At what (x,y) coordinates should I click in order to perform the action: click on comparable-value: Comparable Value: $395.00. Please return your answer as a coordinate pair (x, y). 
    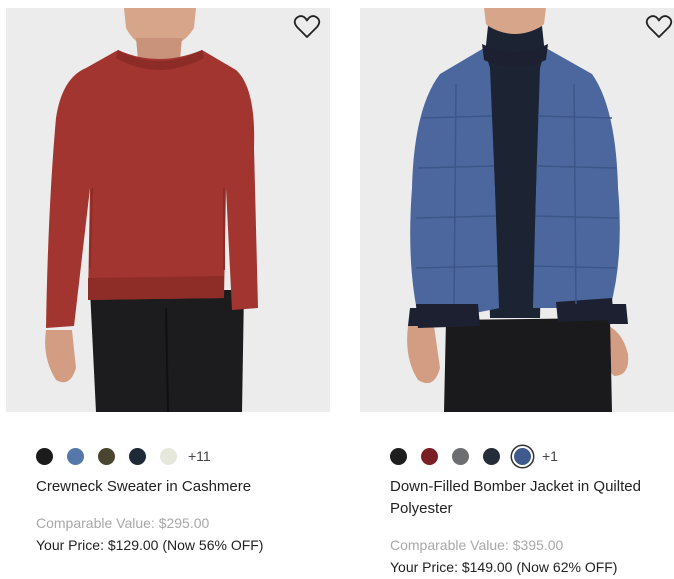
    Looking at the image, I should click on (477, 545).